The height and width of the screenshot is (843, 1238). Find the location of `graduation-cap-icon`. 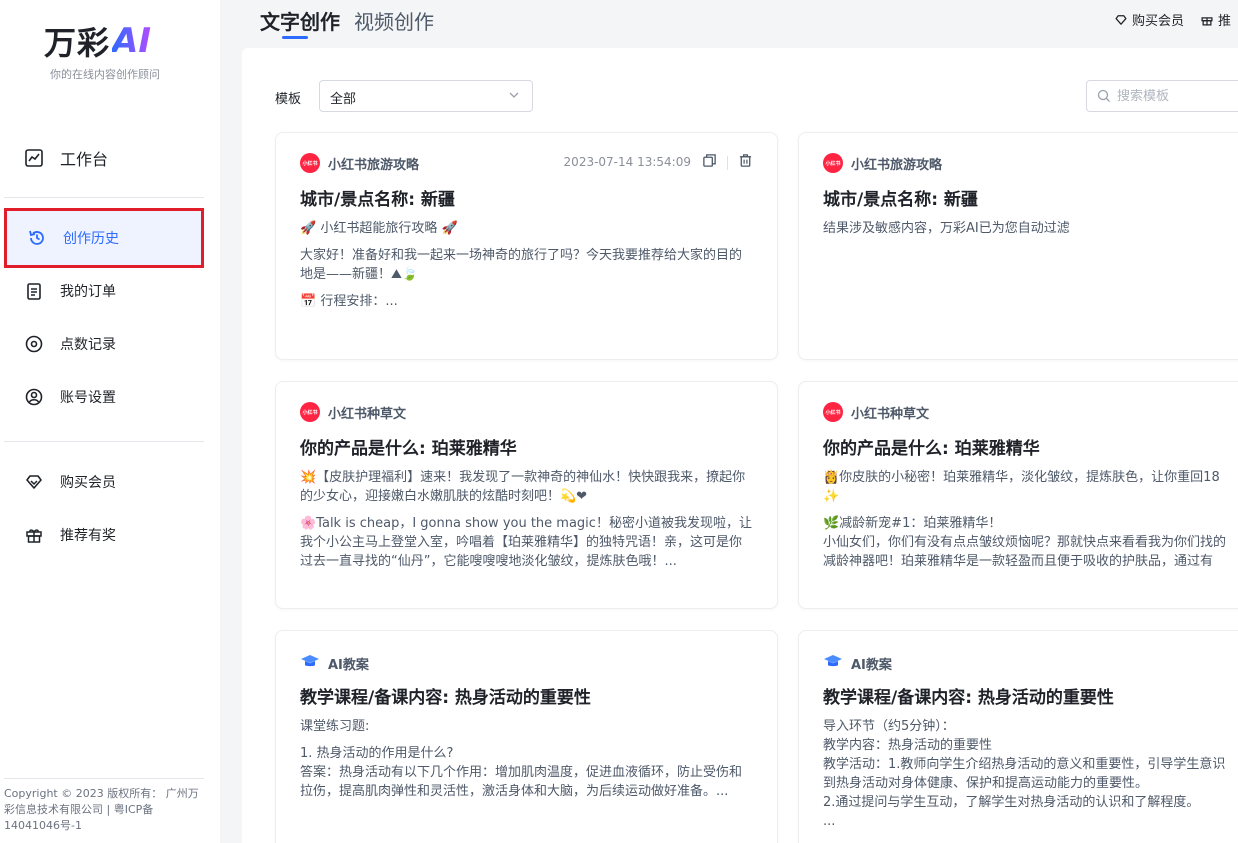

graduation-cap-icon is located at coordinates (310, 663).